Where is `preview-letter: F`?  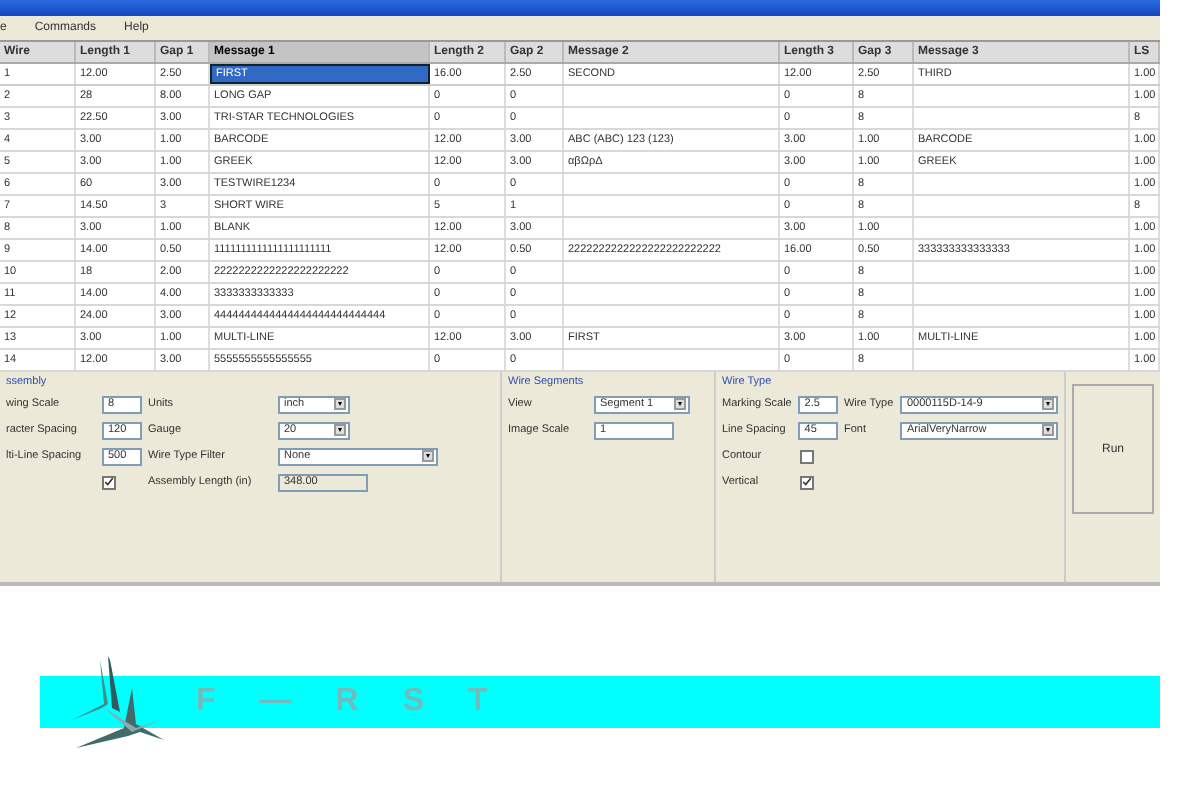 preview-letter: F is located at coordinates (206, 702).